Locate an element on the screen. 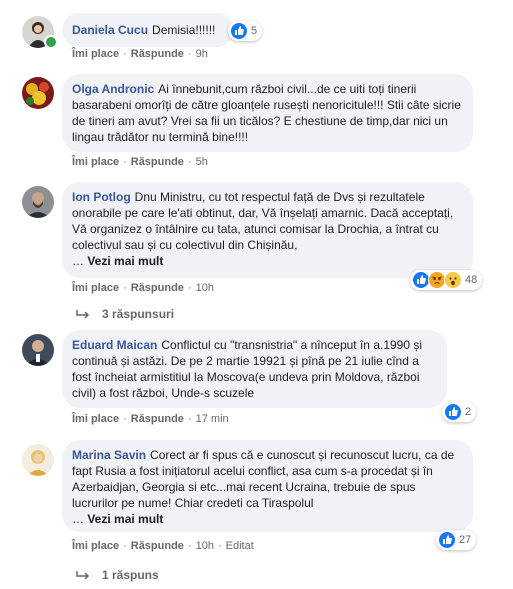 The height and width of the screenshot is (589, 513). reaction-count: 48 is located at coordinates (471, 280).